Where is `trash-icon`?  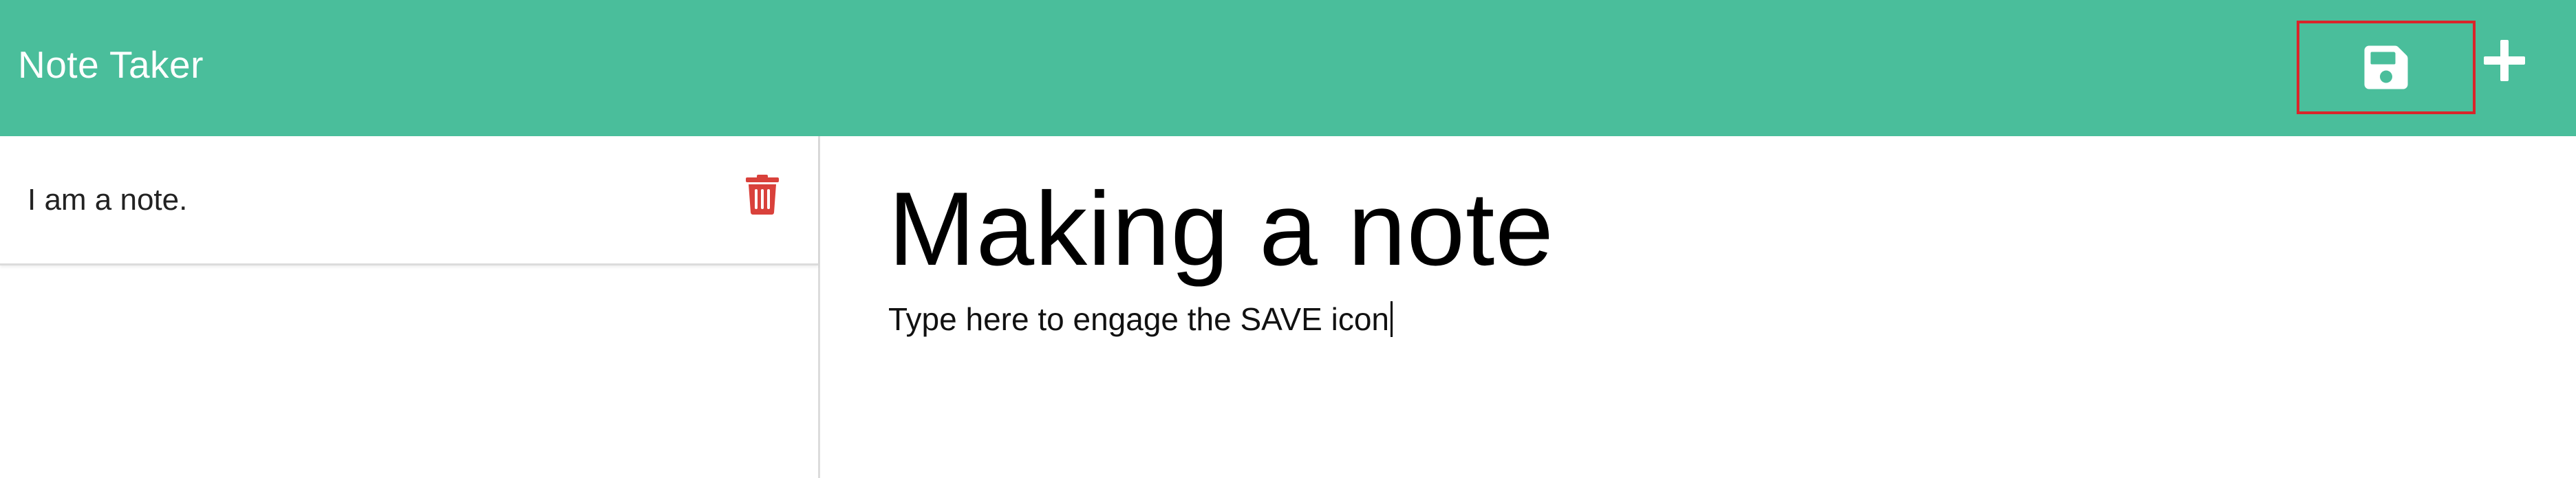 trash-icon is located at coordinates (762, 195).